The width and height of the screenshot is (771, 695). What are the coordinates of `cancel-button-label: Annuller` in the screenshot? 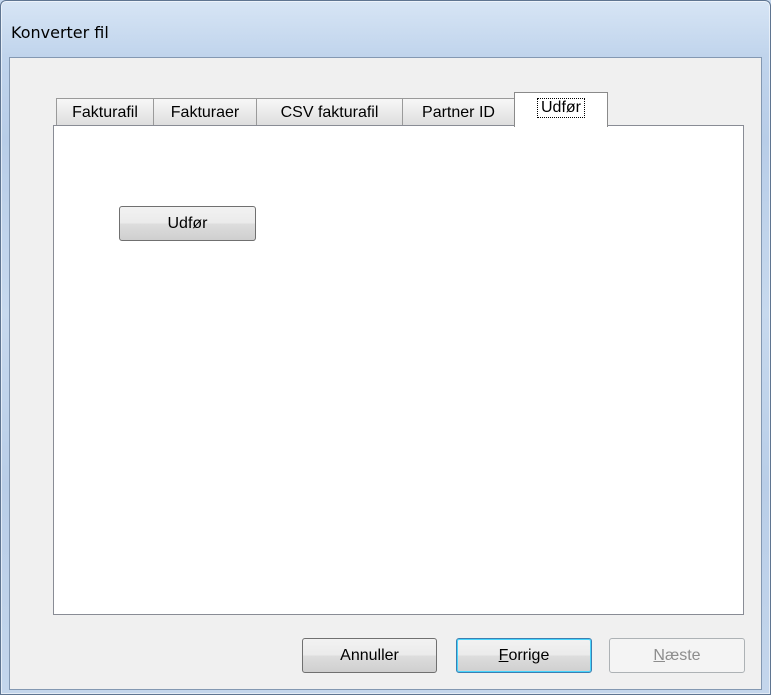 It's located at (369, 655).